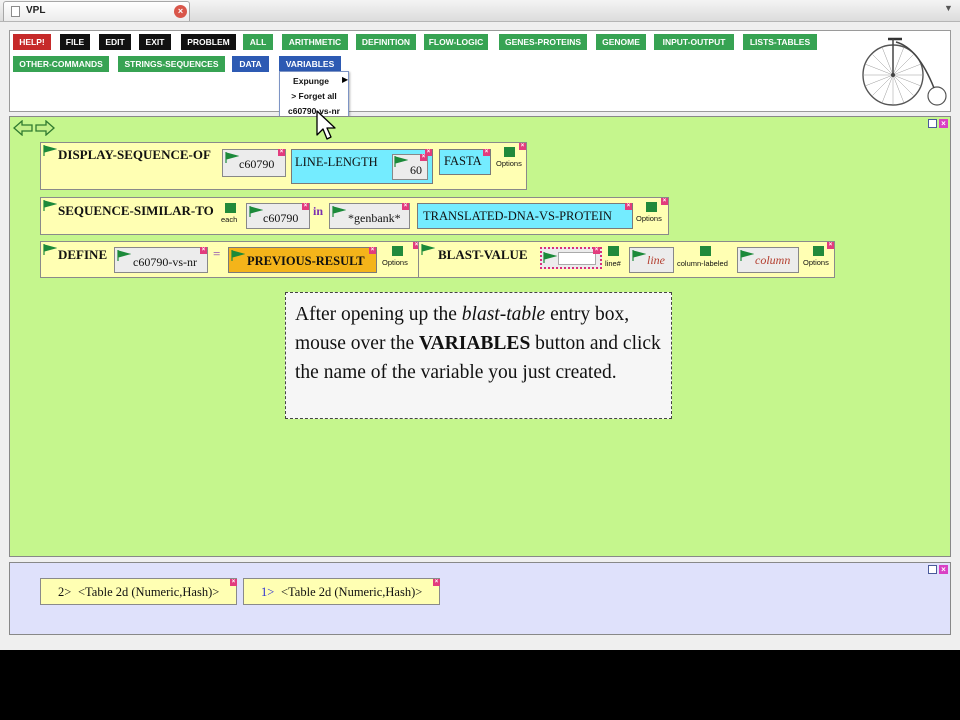 The height and width of the screenshot is (720, 960). What do you see at coordinates (651, 260) in the screenshot?
I see `line-slot: line` at bounding box center [651, 260].